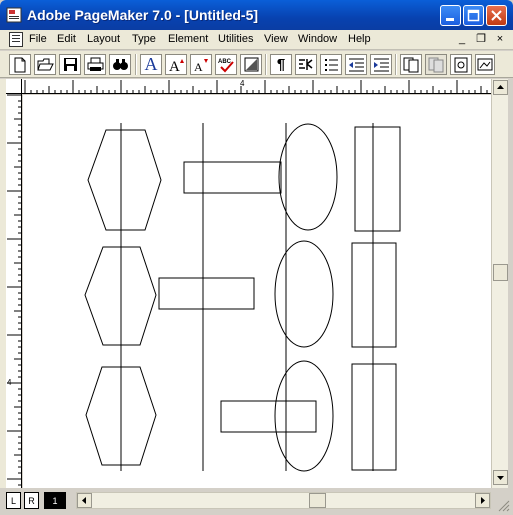 The width and height of the screenshot is (513, 515). What do you see at coordinates (144, 39) in the screenshot?
I see `menu-type: Type` at bounding box center [144, 39].